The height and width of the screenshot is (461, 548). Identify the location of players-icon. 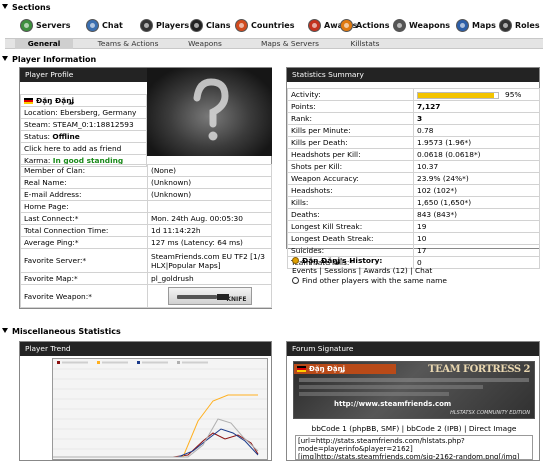
(146, 25).